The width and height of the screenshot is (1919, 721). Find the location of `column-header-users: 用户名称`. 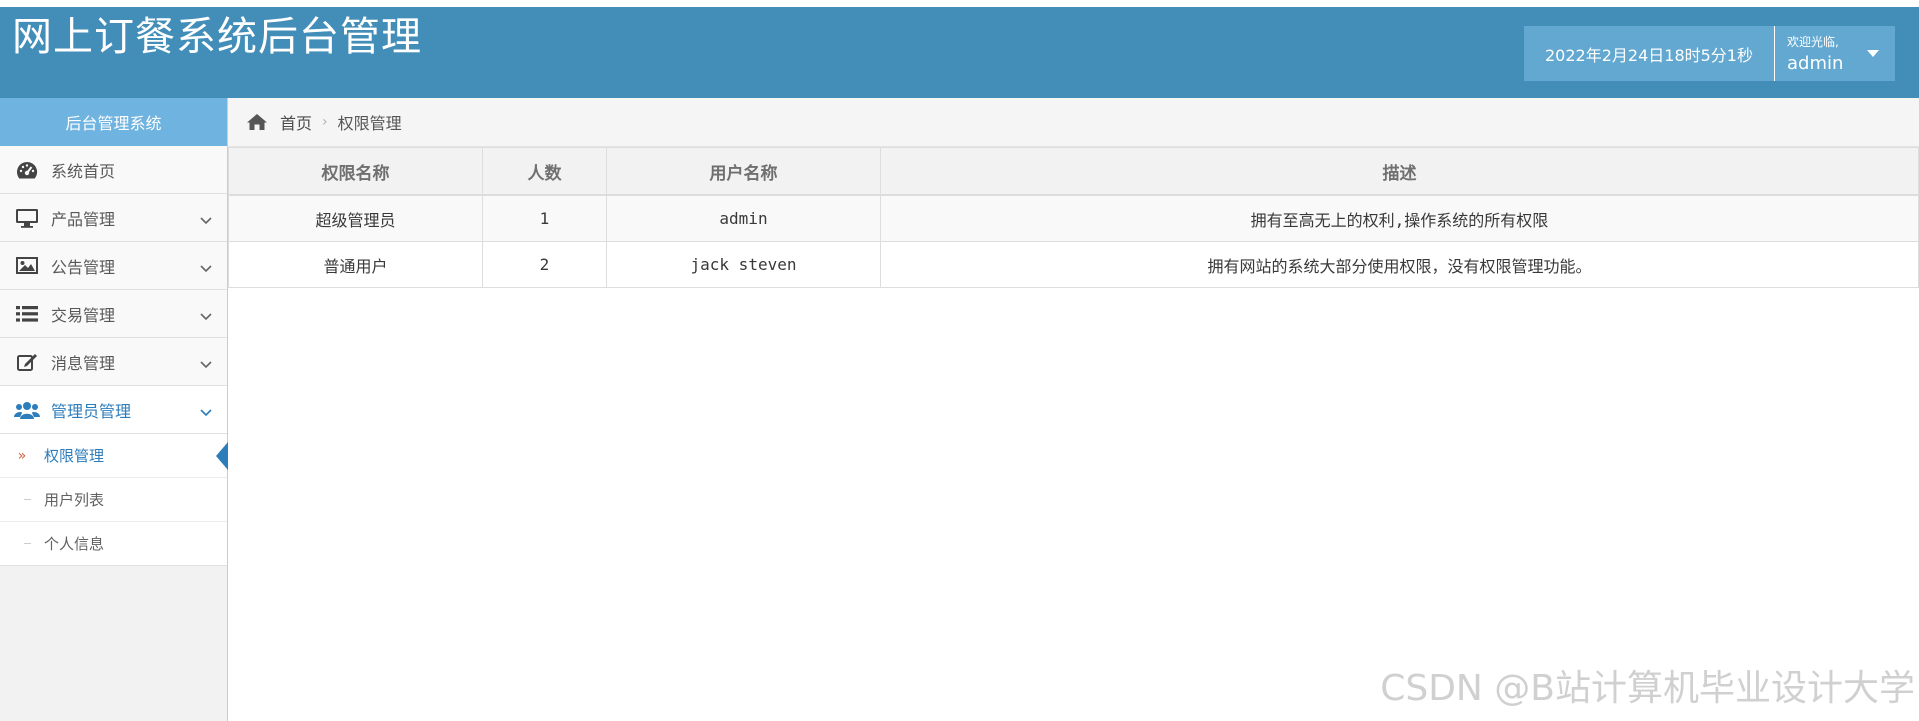

column-header-users: 用户名称 is located at coordinates (743, 171).